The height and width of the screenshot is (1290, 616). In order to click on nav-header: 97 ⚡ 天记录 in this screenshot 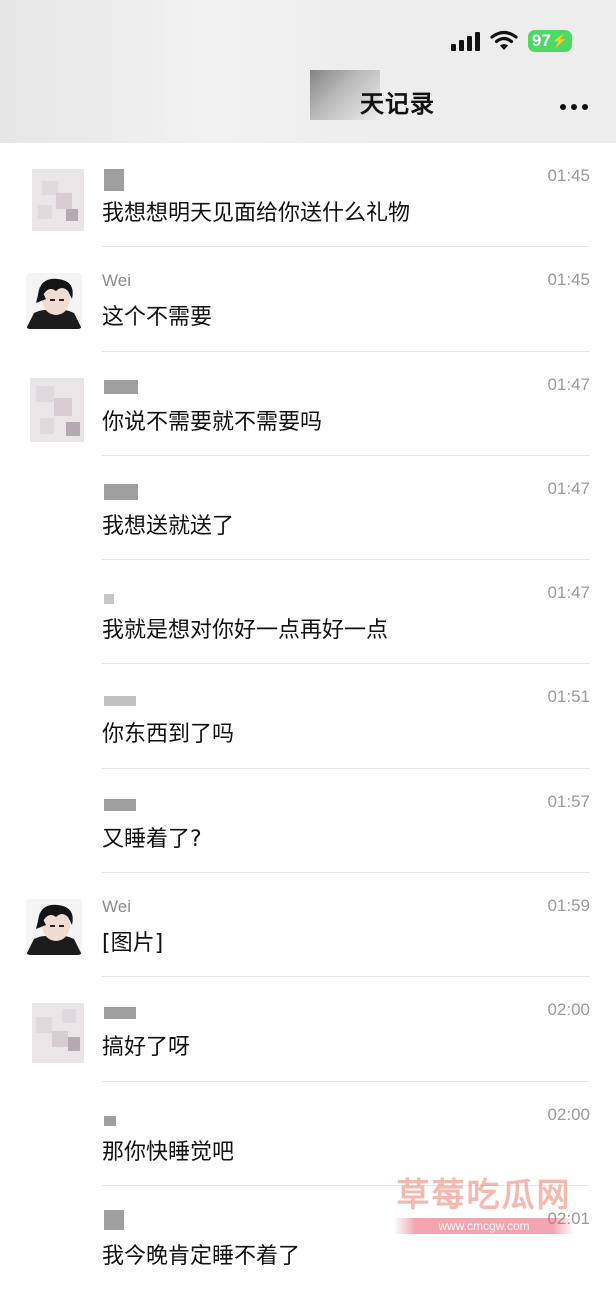, I will do `click(308, 71)`.